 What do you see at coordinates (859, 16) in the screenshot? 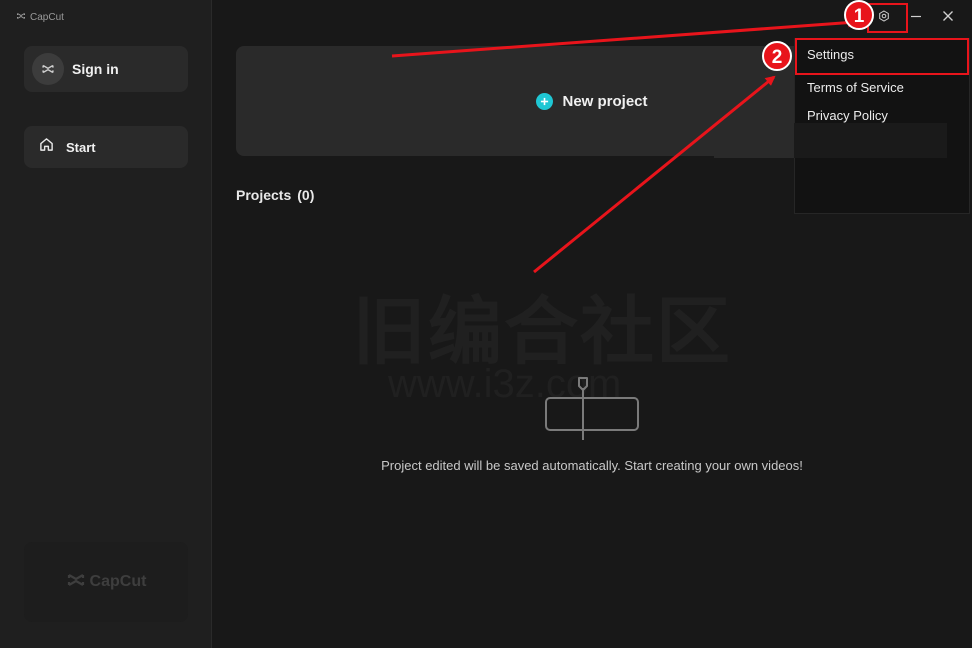
I see `badge-1-label: 1` at bounding box center [859, 16].